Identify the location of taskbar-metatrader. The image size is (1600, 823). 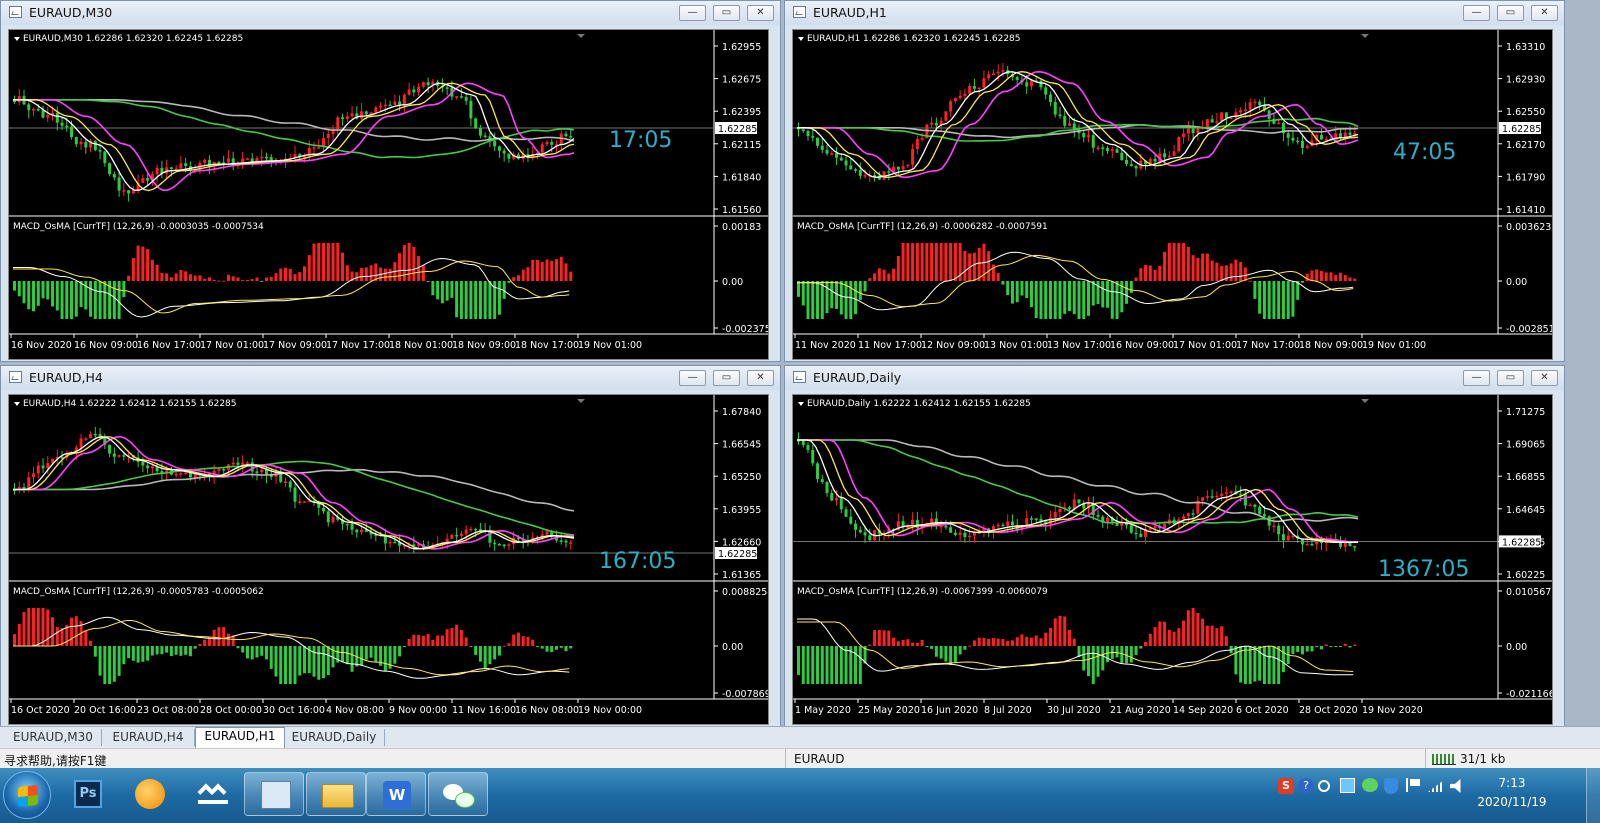
(274, 794).